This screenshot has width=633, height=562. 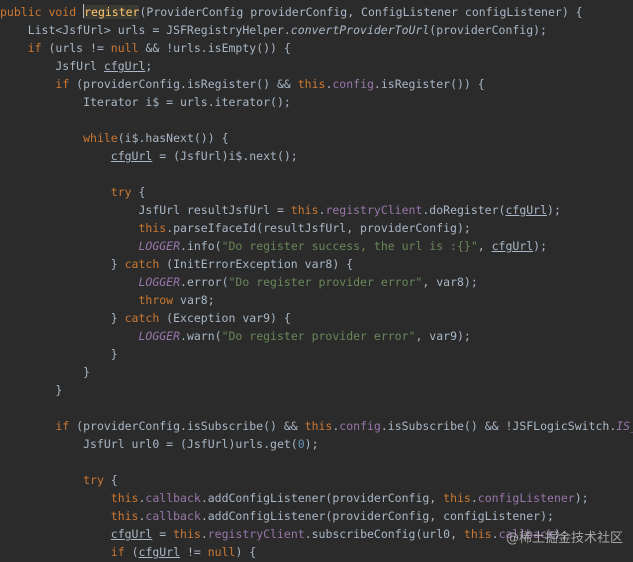 What do you see at coordinates (149, 66) in the screenshot?
I see `code-token: ;` at bounding box center [149, 66].